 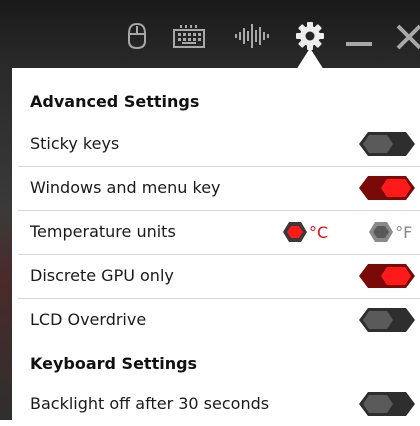 What do you see at coordinates (295, 232) in the screenshot?
I see `celsius-radio-icon` at bounding box center [295, 232].